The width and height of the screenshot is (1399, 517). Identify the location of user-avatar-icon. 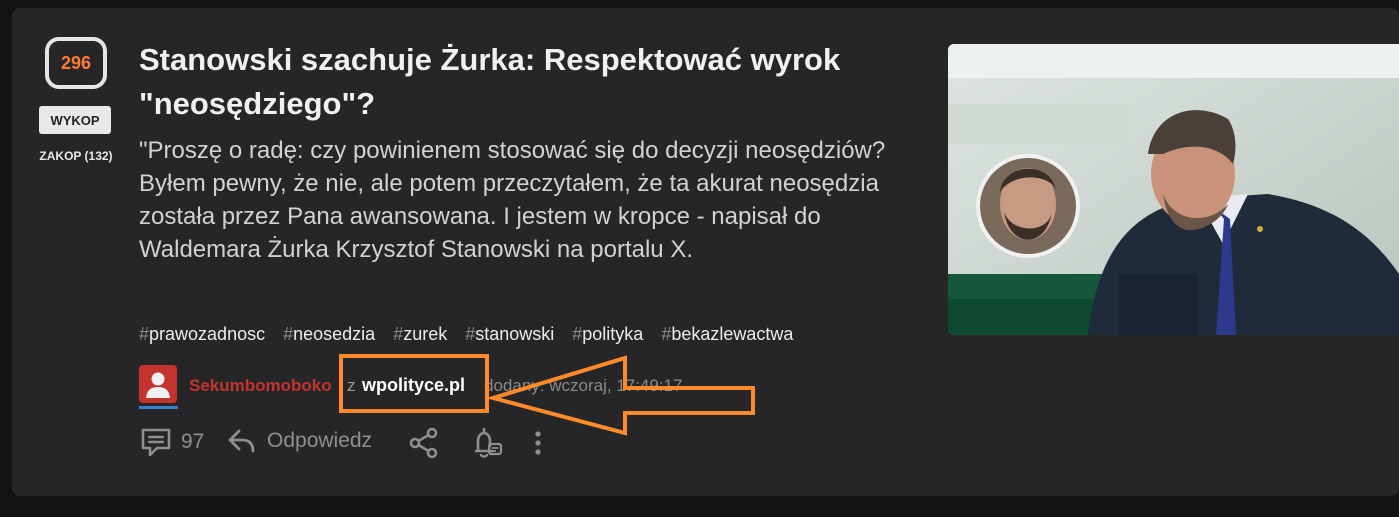
(158, 385).